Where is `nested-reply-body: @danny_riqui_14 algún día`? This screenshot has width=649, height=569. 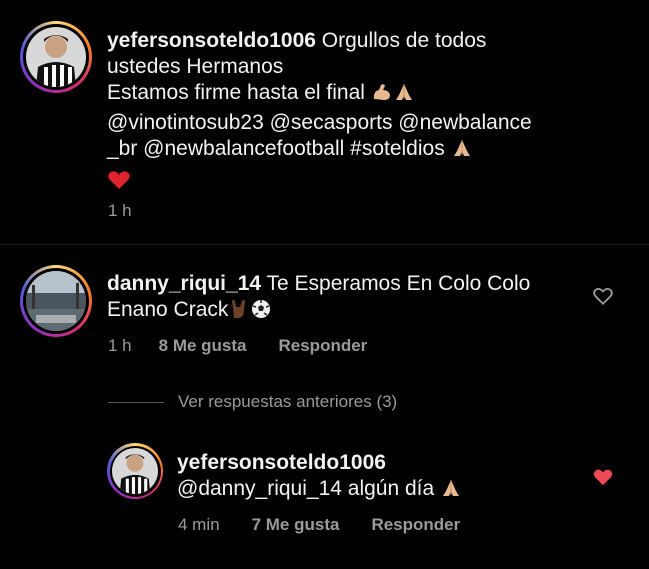
nested-reply-body: @danny_riqui_14 algún día is located at coordinates (306, 488).